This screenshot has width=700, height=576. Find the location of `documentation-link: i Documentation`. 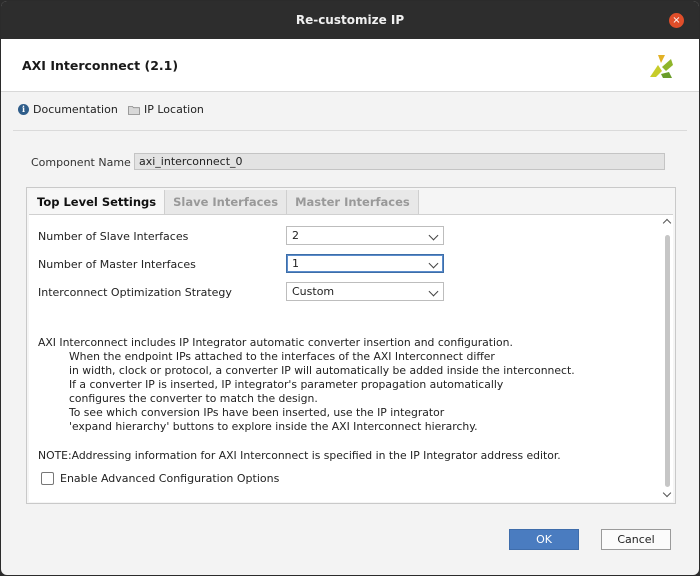

documentation-link: i Documentation is located at coordinates (68, 109).